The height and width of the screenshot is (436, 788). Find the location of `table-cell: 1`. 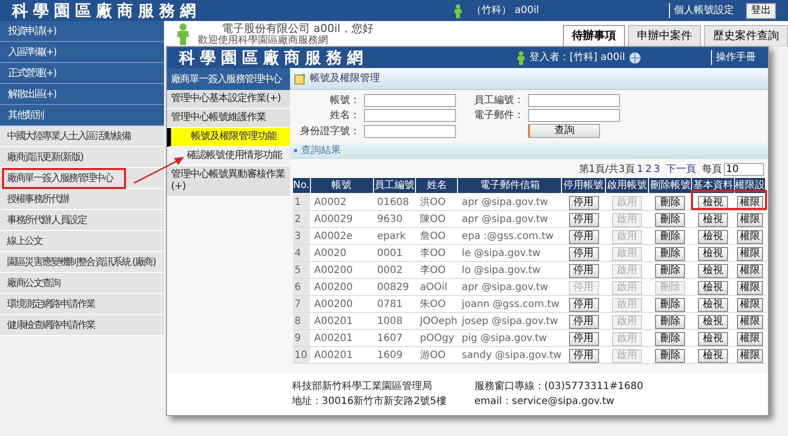

table-cell: 1 is located at coordinates (297, 202).